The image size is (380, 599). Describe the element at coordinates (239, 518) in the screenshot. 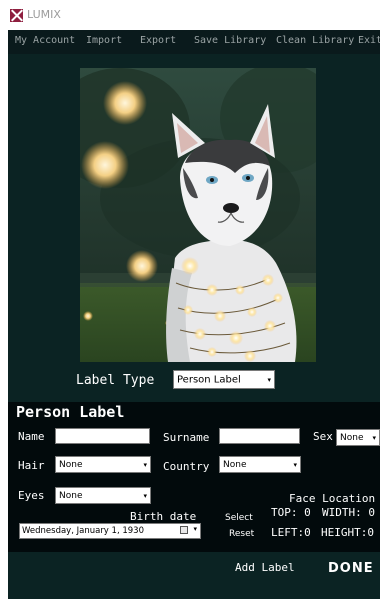

I see `select-button: Select` at that location.